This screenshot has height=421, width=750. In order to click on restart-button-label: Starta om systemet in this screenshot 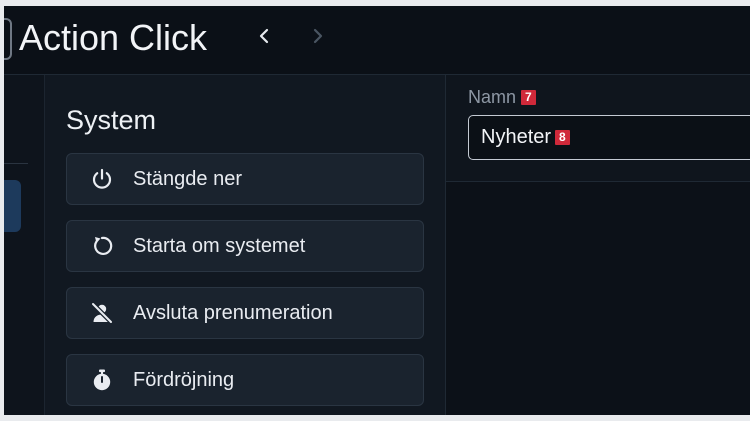, I will do `click(219, 245)`.